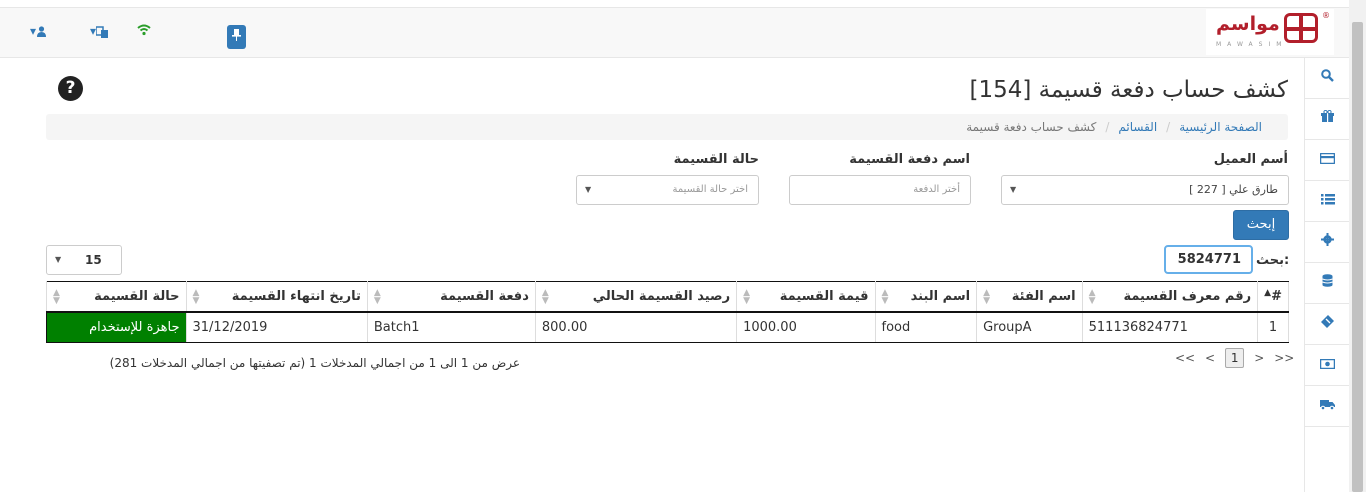 This screenshot has height=492, width=1366. Describe the element at coordinates (276, 327) in the screenshot. I see `cell-expiry: 31/12/2019` at that location.